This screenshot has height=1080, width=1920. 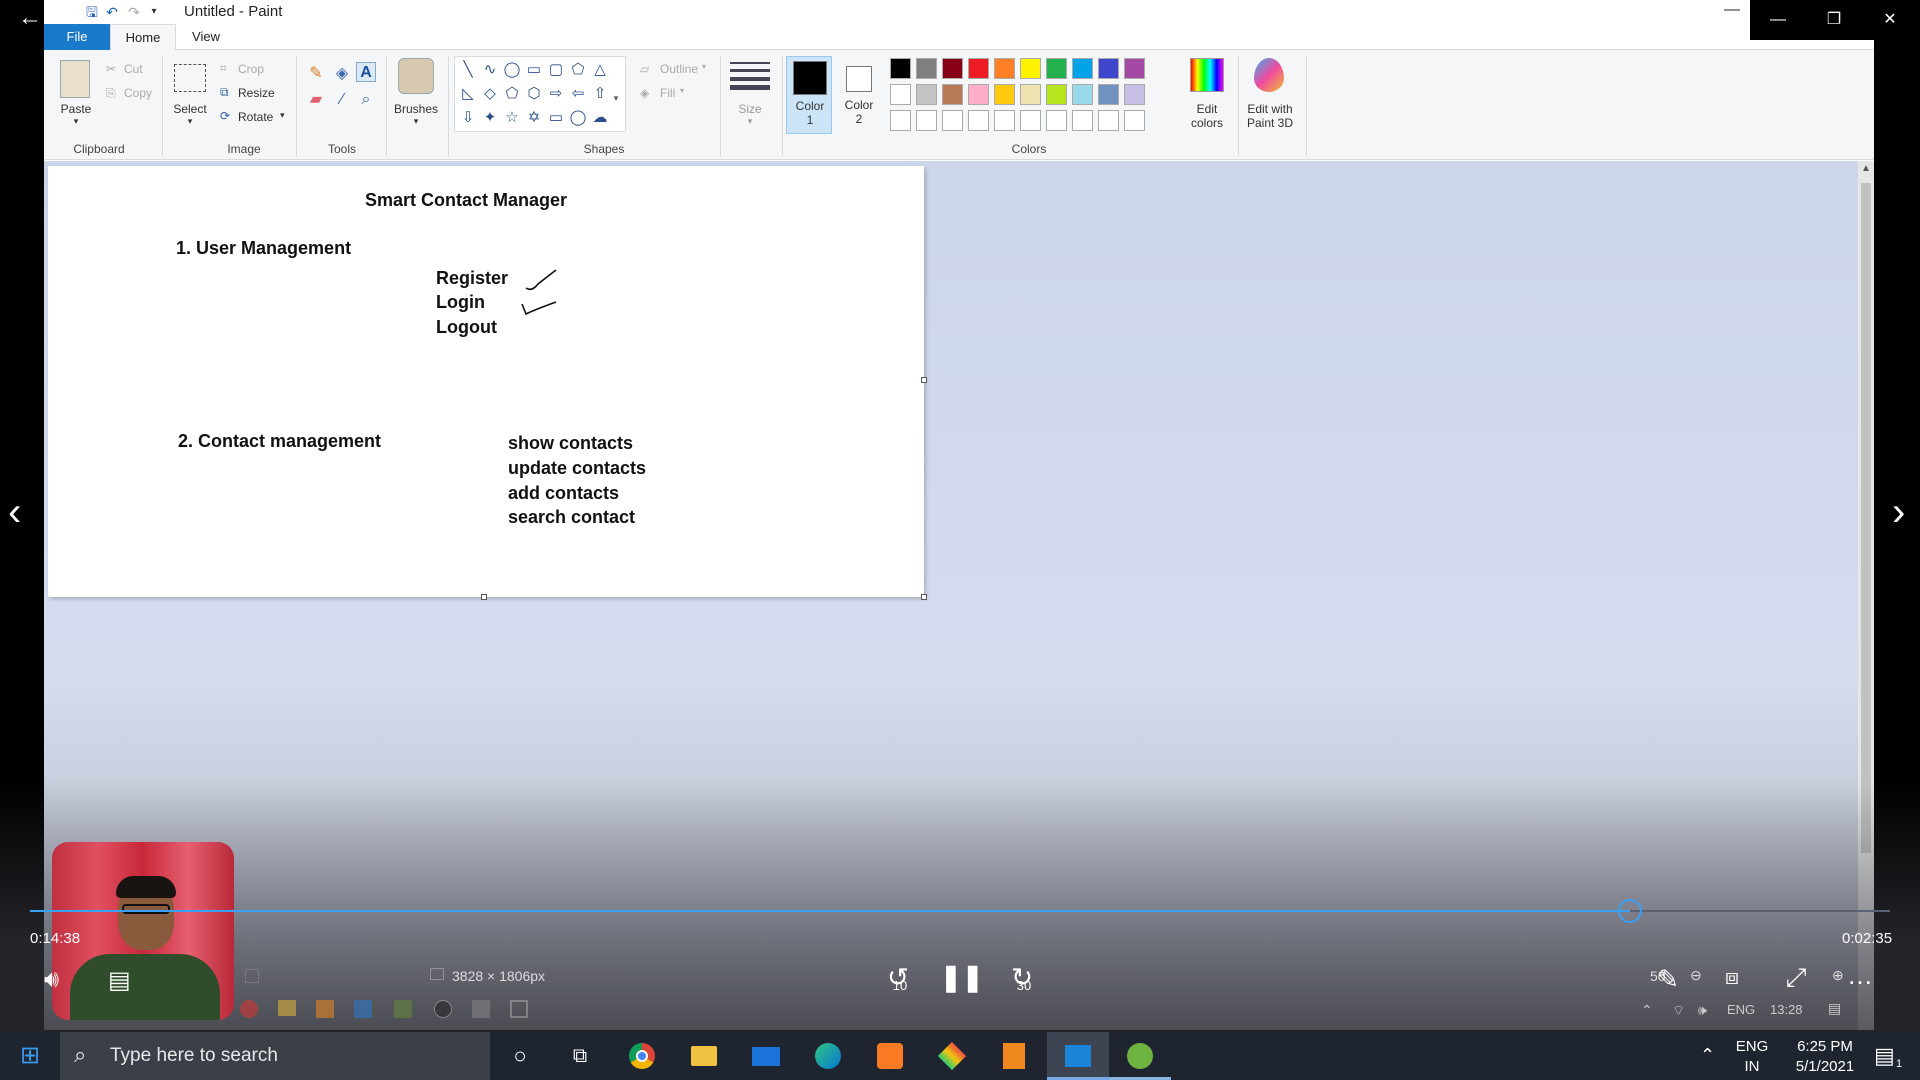 I want to click on mini-view-icon: ⧈, so click(x=1732, y=977).